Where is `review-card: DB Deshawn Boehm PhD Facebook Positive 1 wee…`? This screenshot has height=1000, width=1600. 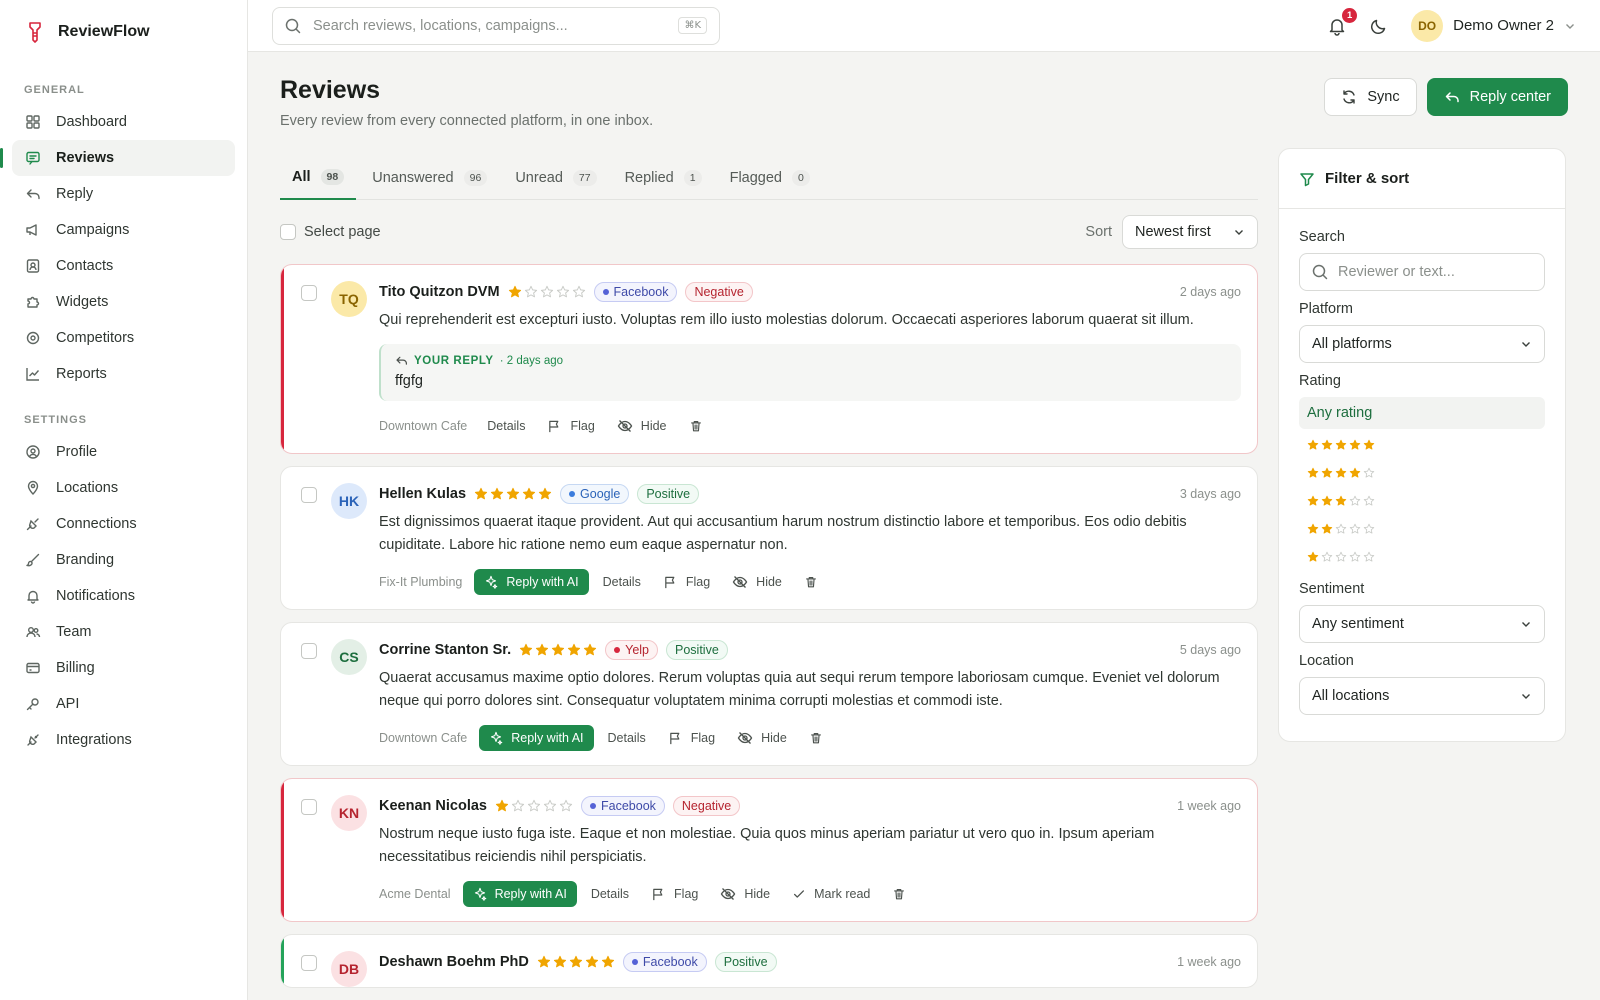 review-card: DB Deshawn Boehm PhD Facebook Positive 1 wee… is located at coordinates (769, 961).